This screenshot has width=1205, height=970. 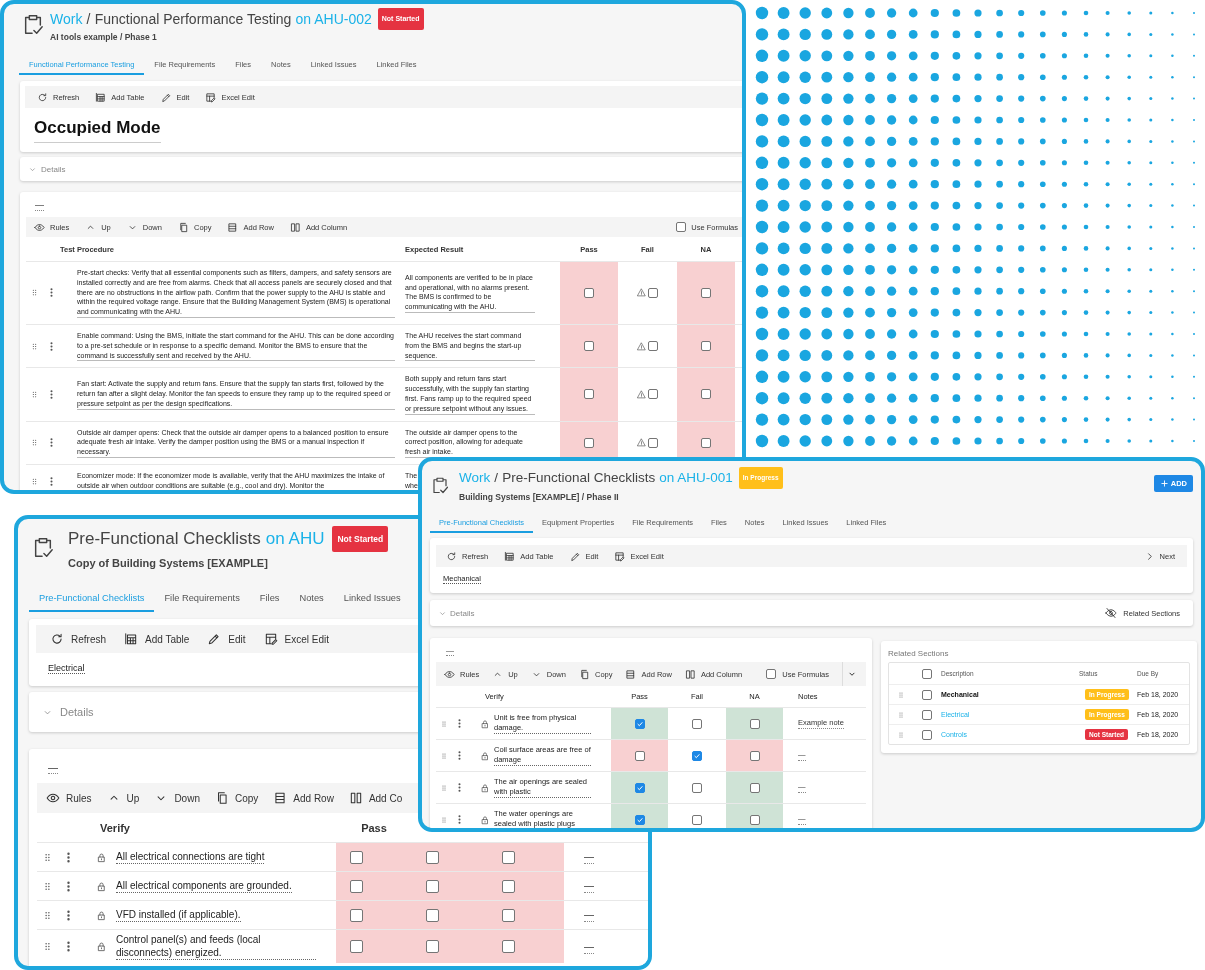 I want to click on page-subtitle: Copy of Building Systems [EXAMPLE], so click(x=168, y=563).